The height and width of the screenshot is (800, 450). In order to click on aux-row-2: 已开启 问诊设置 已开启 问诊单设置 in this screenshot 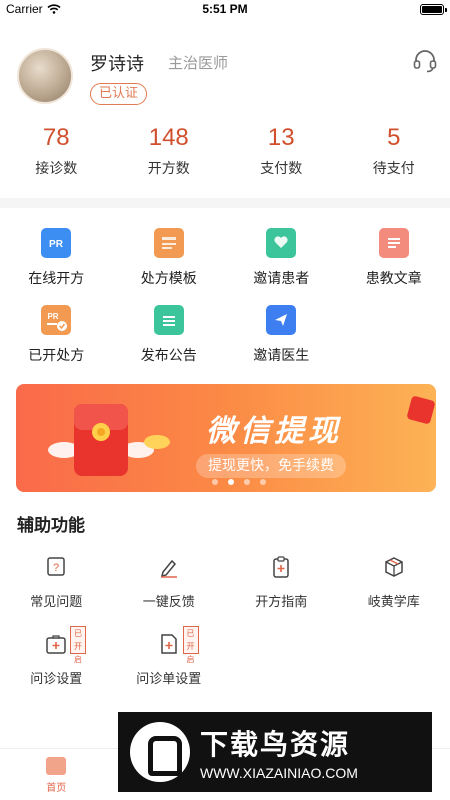, I will do `click(225, 656)`.